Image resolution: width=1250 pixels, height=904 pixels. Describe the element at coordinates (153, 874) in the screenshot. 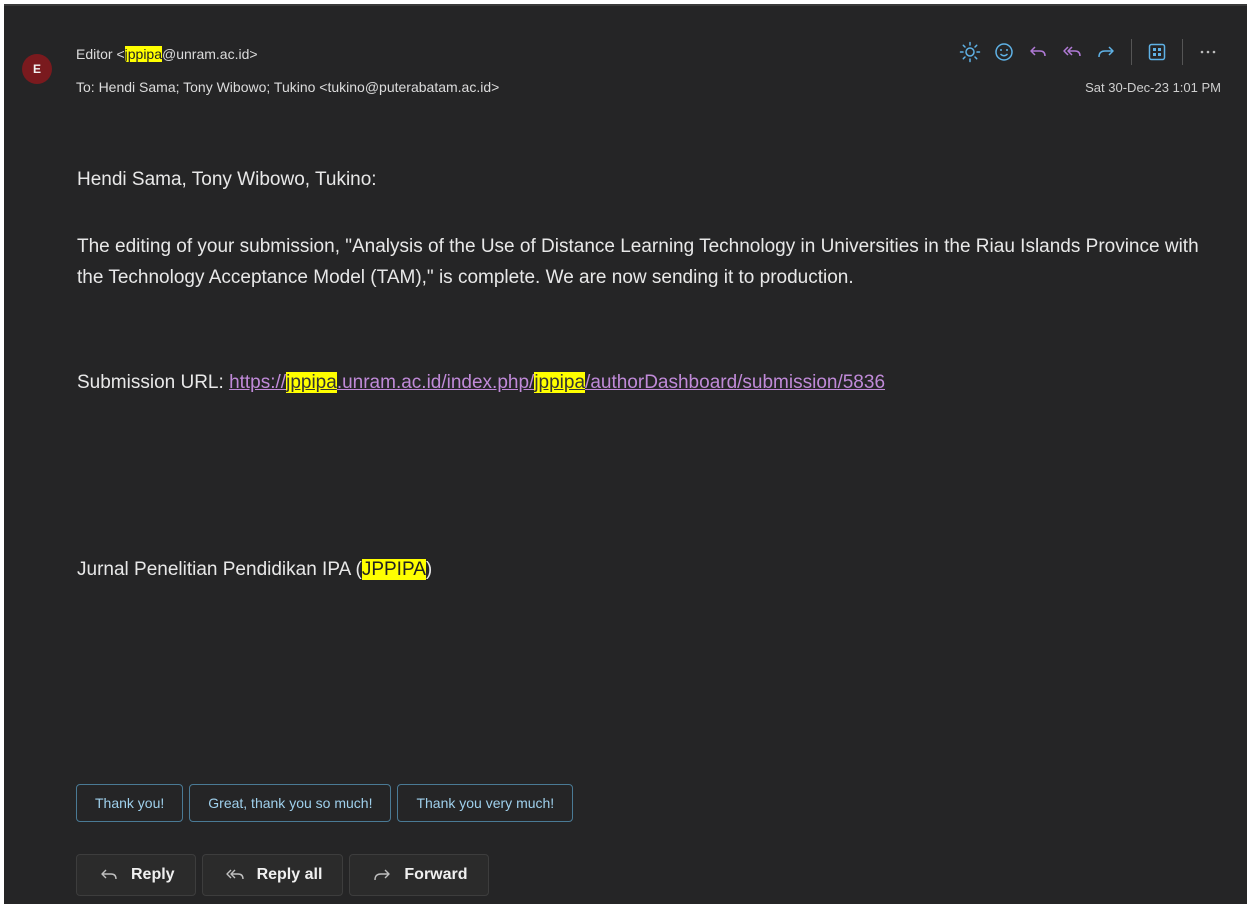

I see `reply-label: Reply` at that location.